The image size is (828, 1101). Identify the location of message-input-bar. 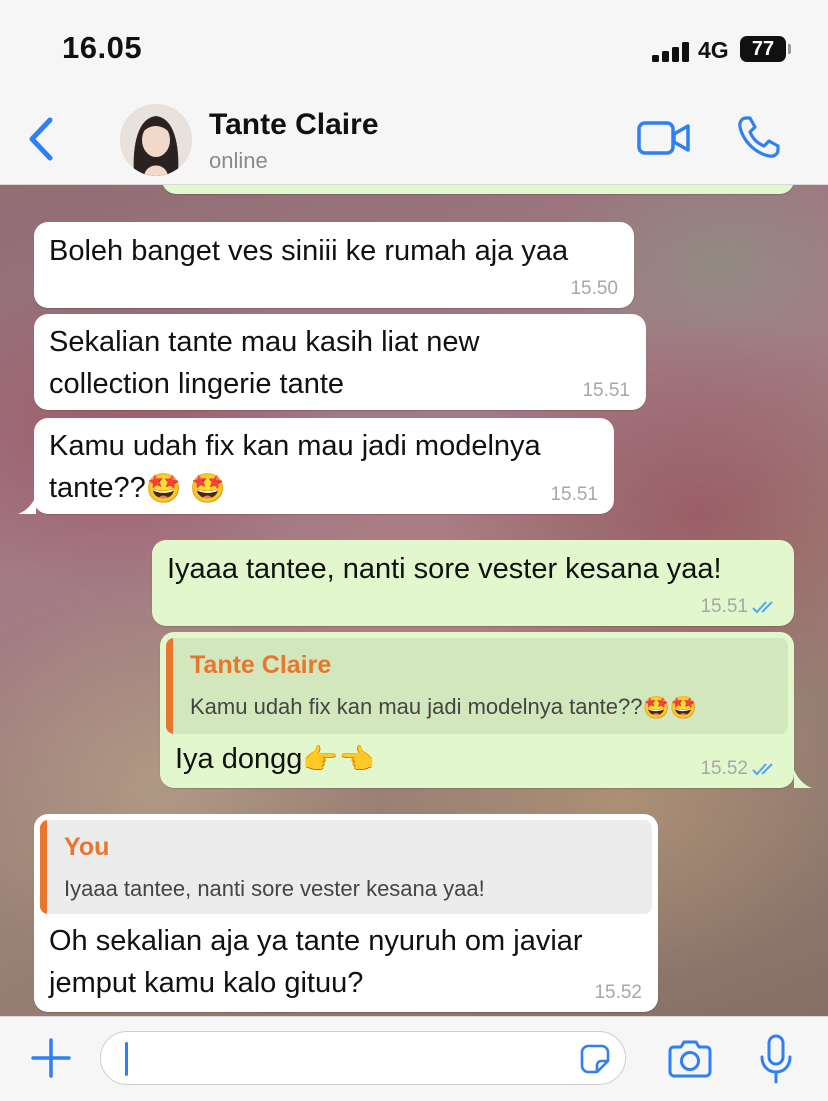
(414, 1058).